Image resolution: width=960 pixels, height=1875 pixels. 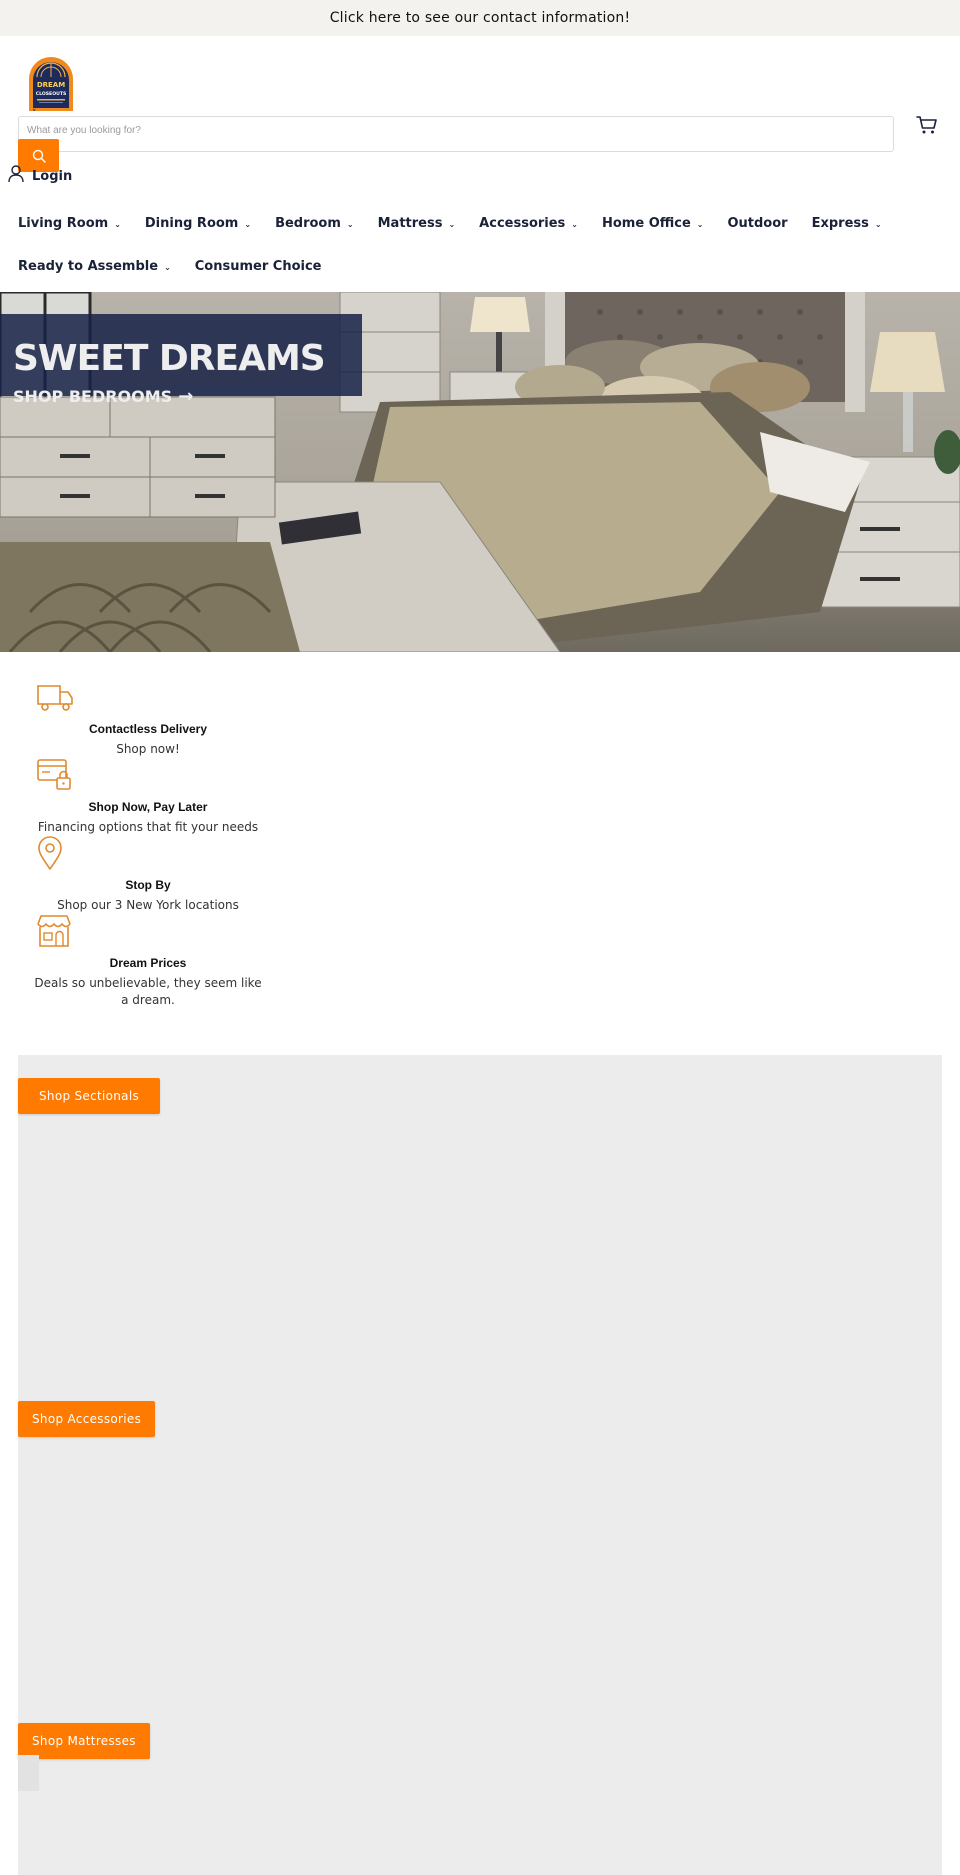 What do you see at coordinates (148, 807) in the screenshot?
I see `feature-title: Shop Now, Pay Later` at bounding box center [148, 807].